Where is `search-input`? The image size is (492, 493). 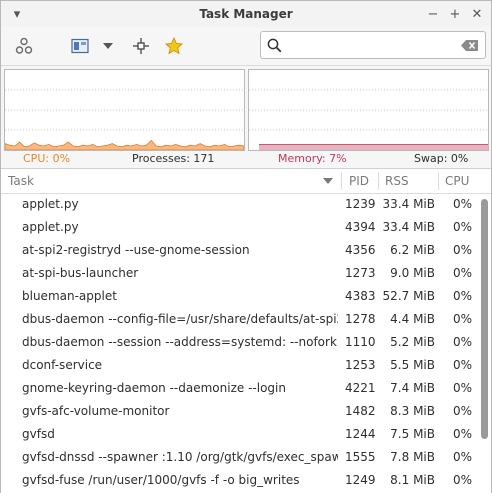
search-input is located at coordinates (373, 46).